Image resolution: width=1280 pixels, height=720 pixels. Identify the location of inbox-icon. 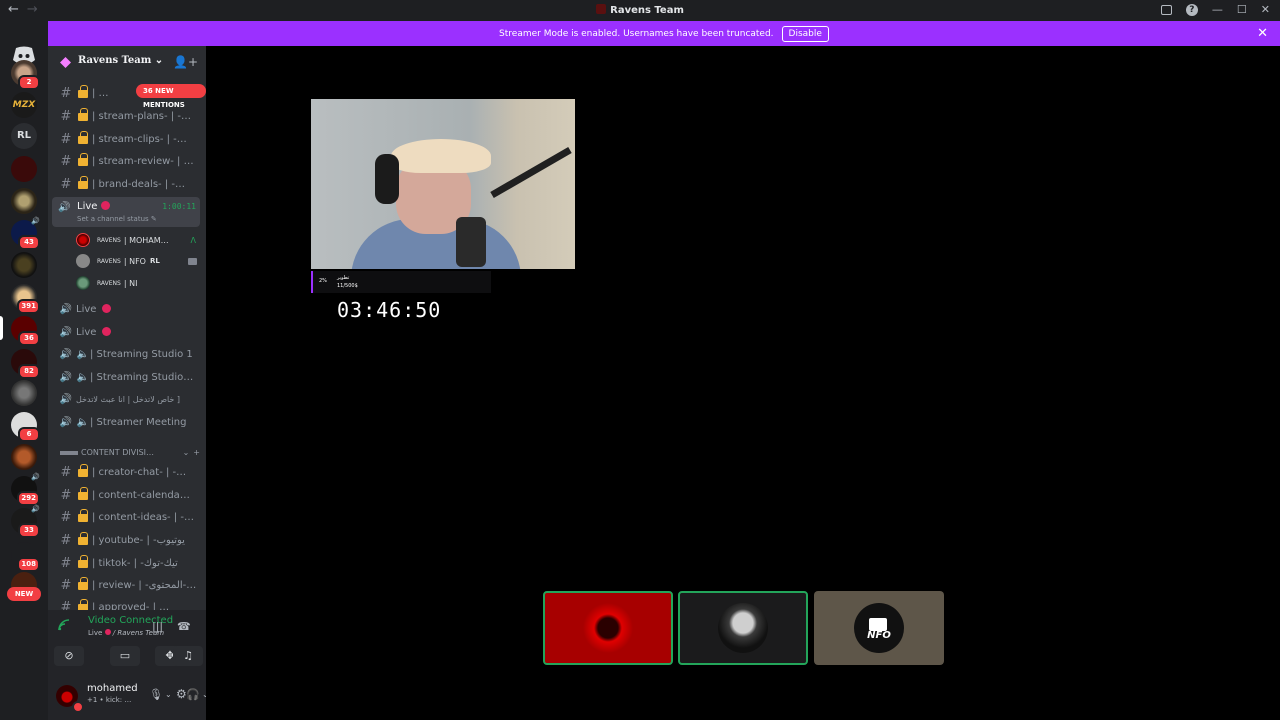
(1166, 9).